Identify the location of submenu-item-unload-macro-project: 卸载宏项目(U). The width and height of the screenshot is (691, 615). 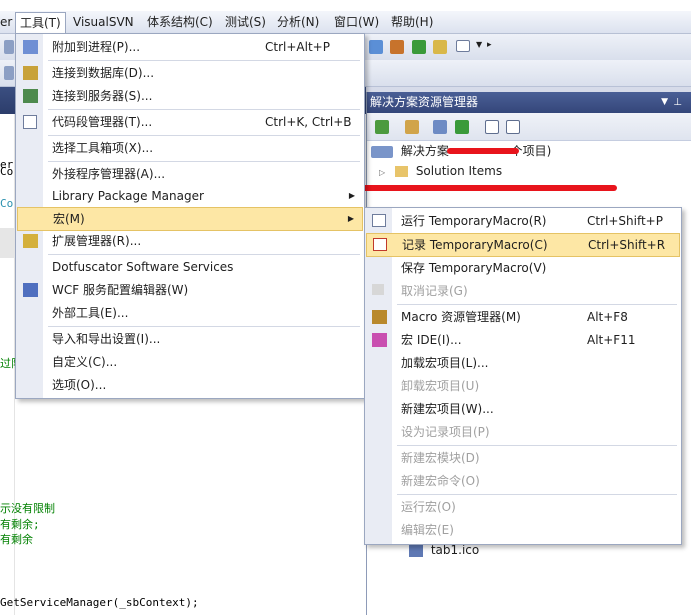
(523, 386).